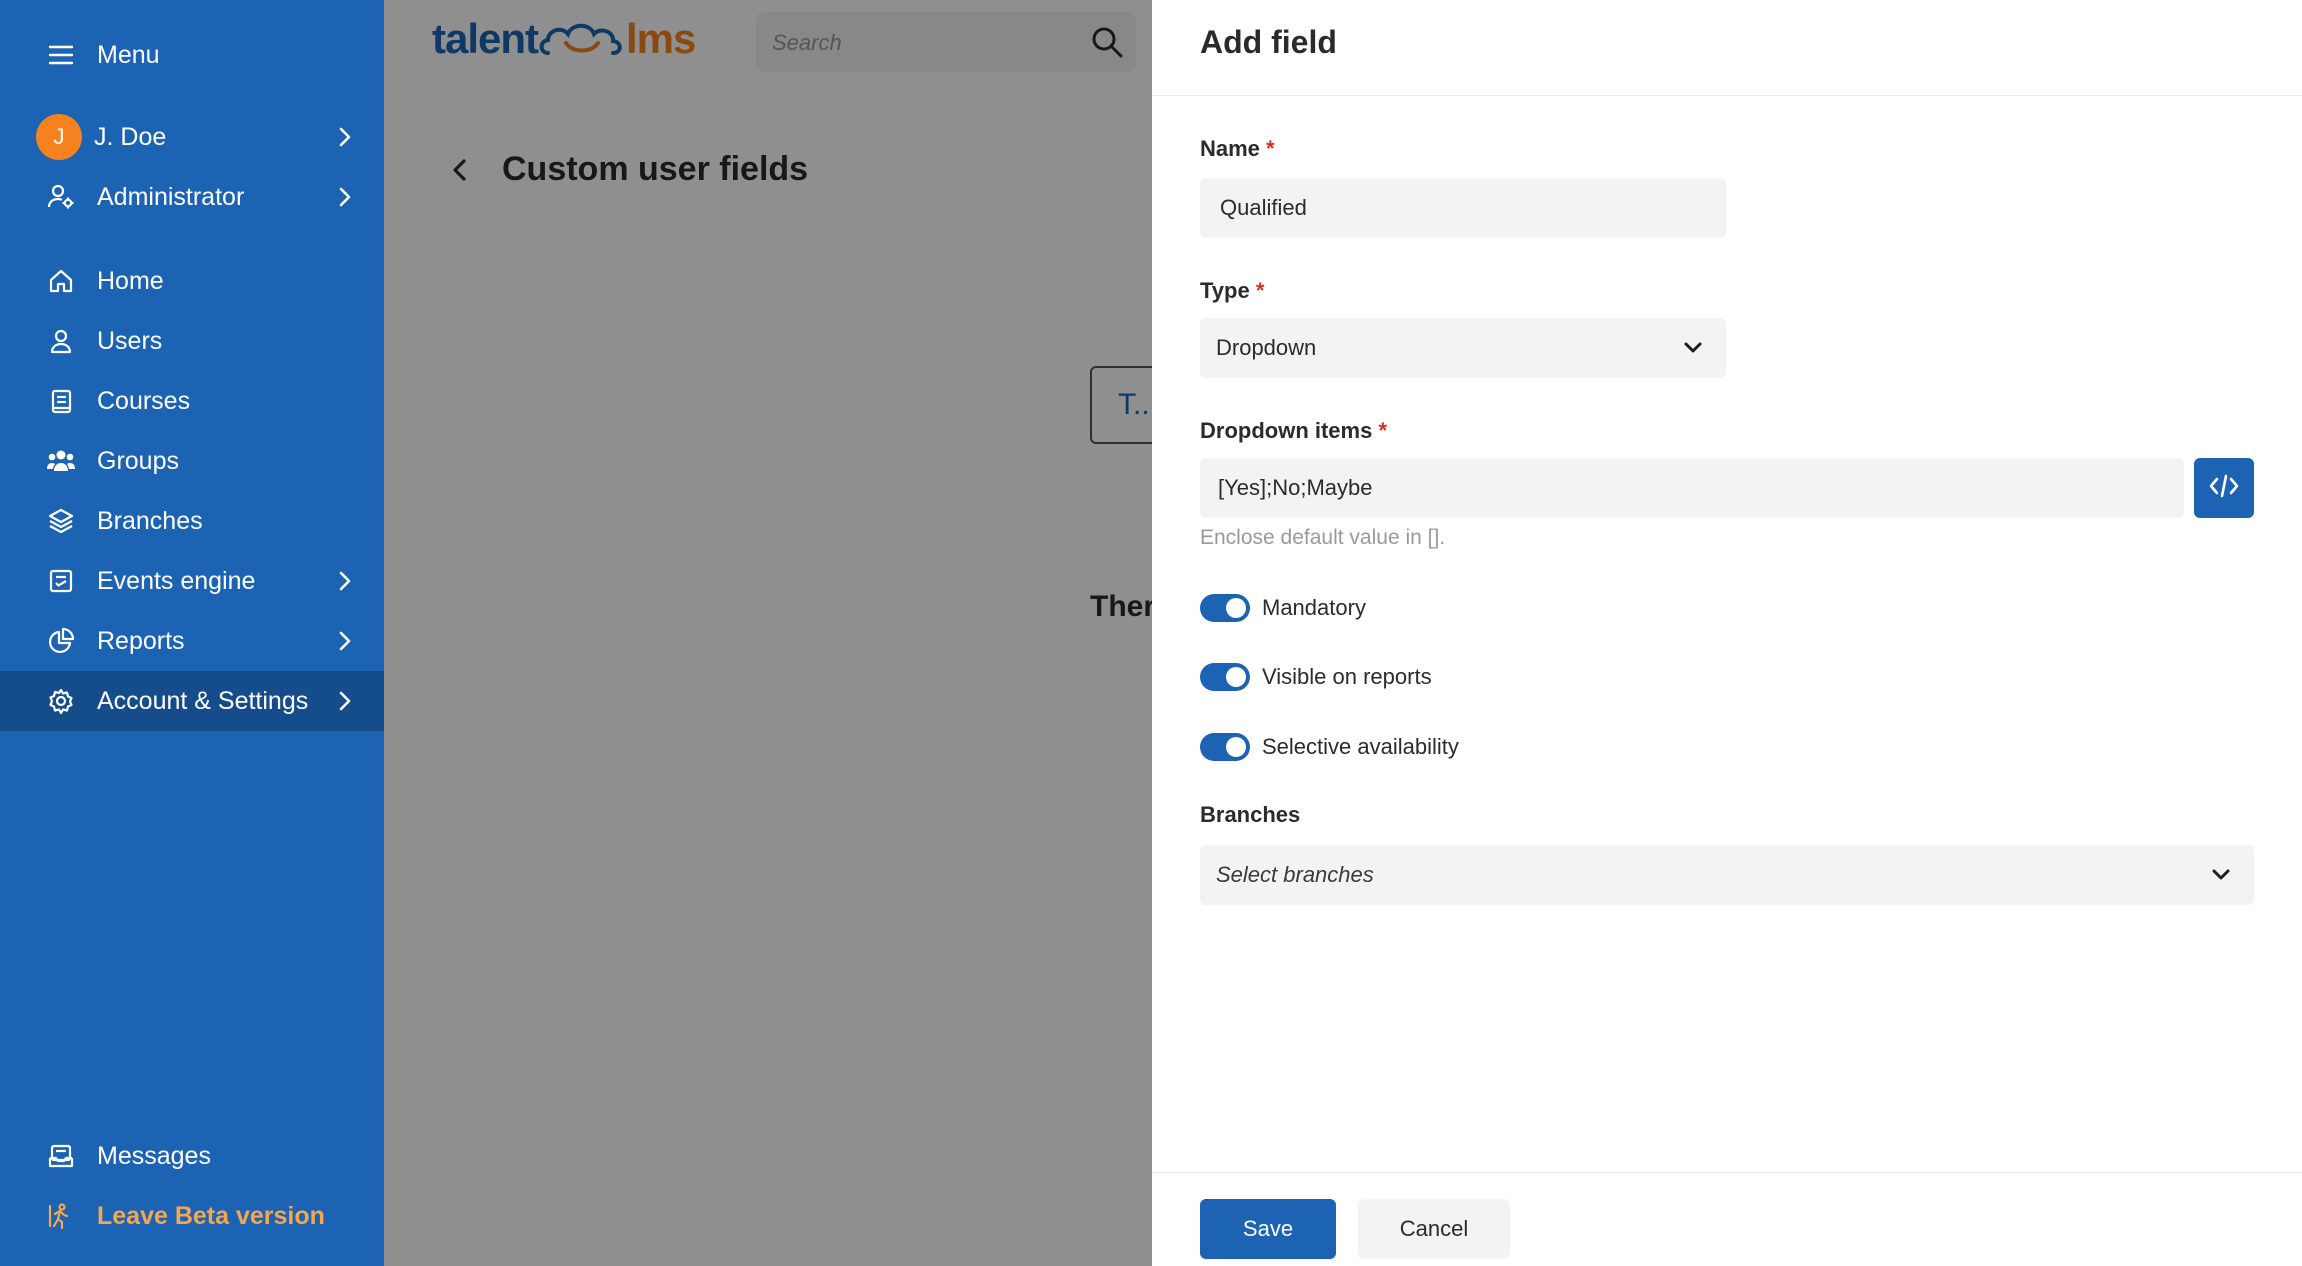 Image resolution: width=2302 pixels, height=1266 pixels. Describe the element at coordinates (192, 55) in the screenshot. I see `menu-toggle: Menu` at that location.